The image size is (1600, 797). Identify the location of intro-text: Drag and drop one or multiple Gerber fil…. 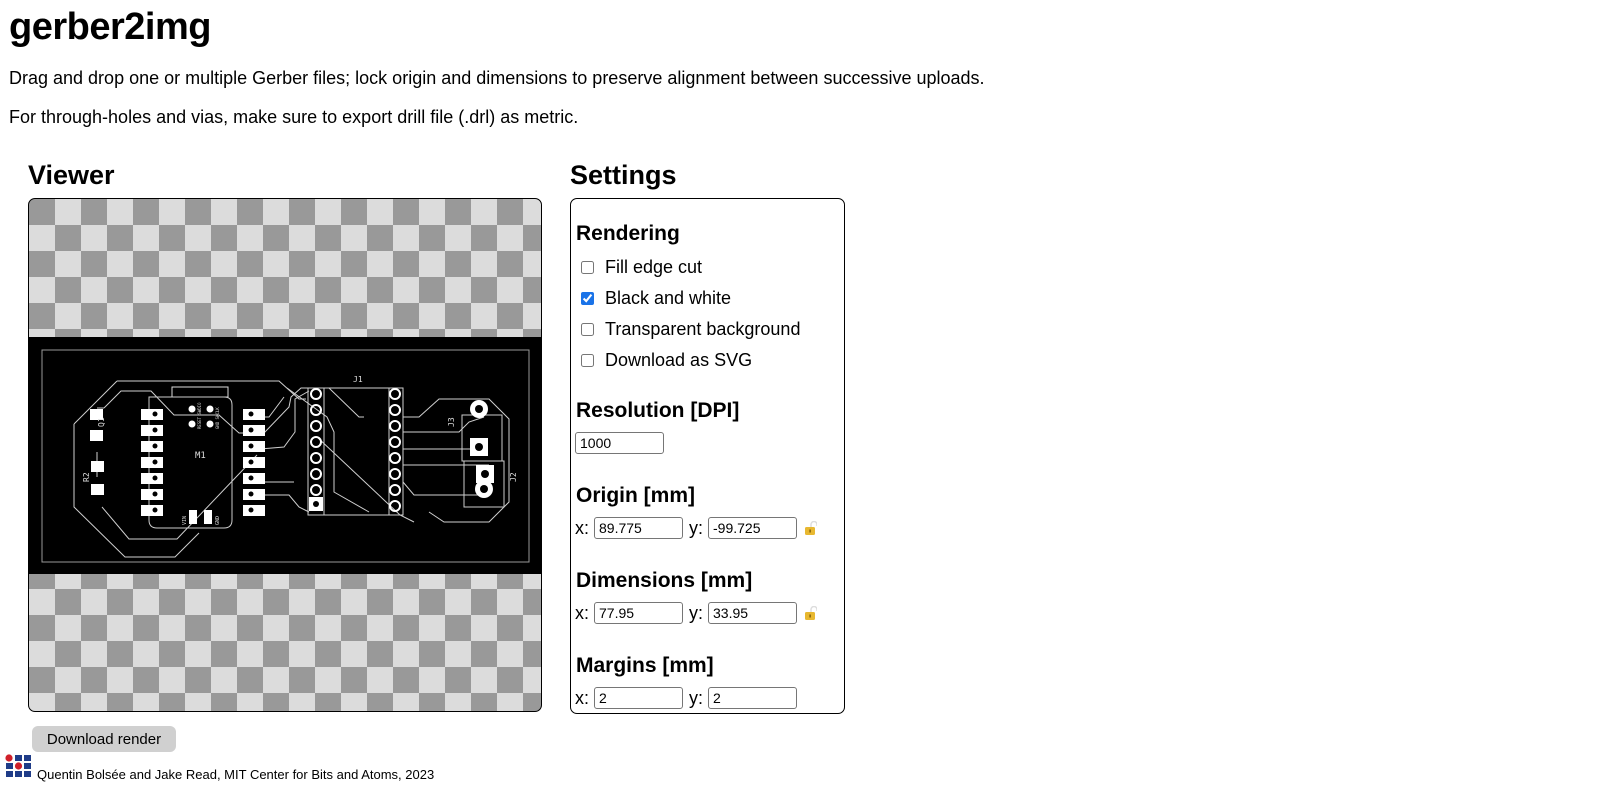
(497, 78).